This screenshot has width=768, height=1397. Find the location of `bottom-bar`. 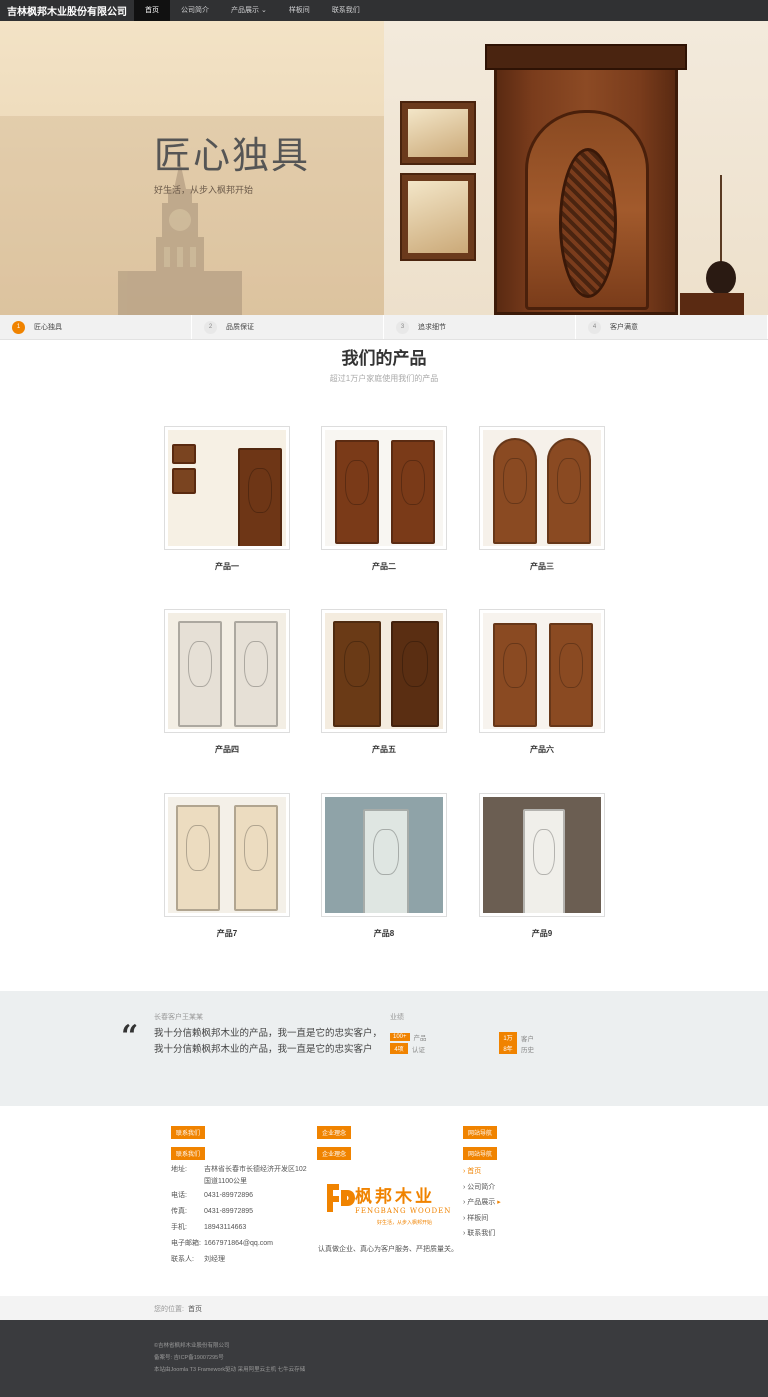

bottom-bar is located at coordinates (384, 1358).